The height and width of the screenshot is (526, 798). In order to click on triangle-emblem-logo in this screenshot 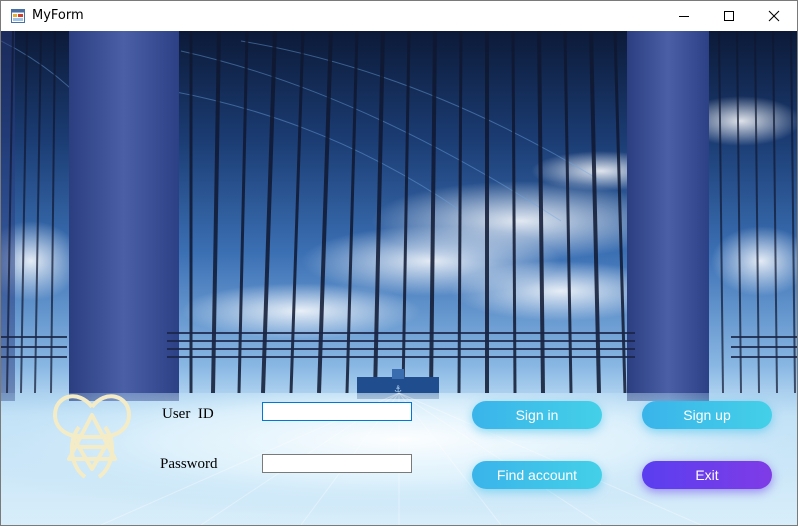, I will do `click(92, 436)`.